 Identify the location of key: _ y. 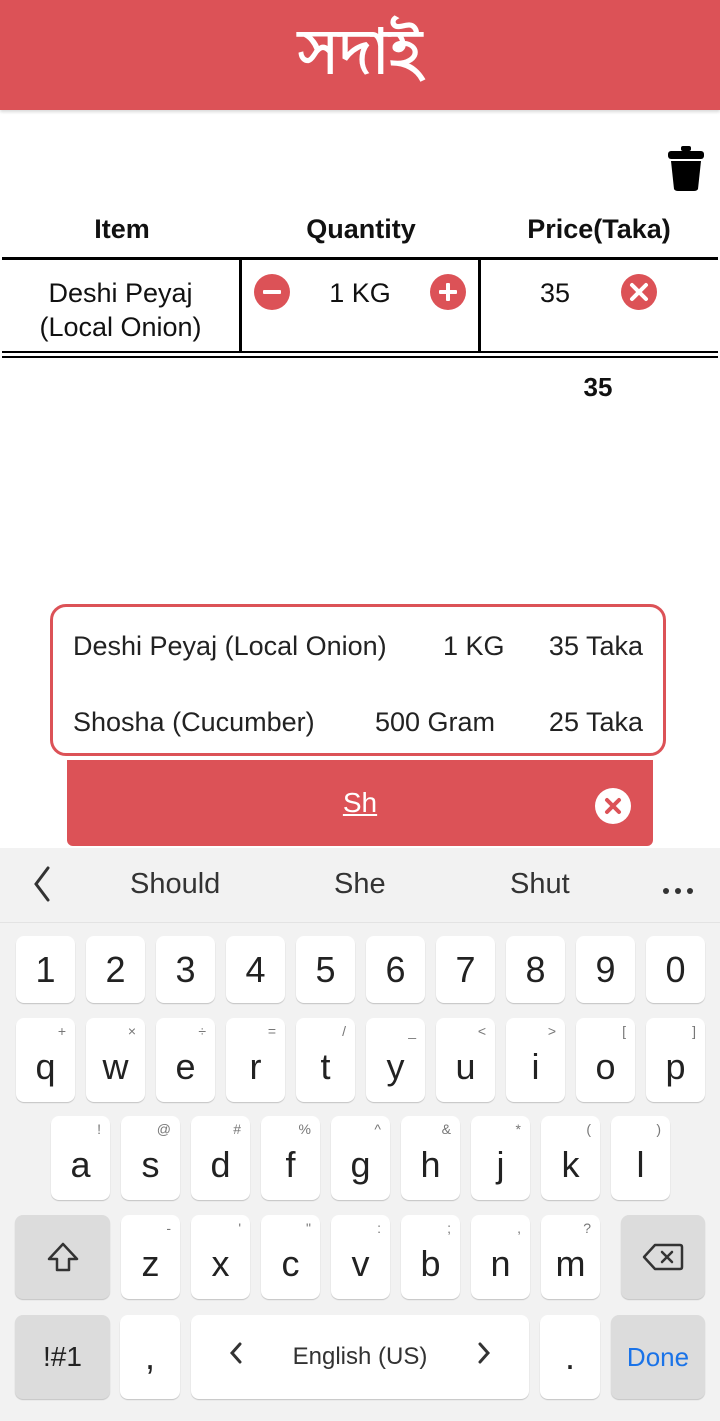
(395, 1060).